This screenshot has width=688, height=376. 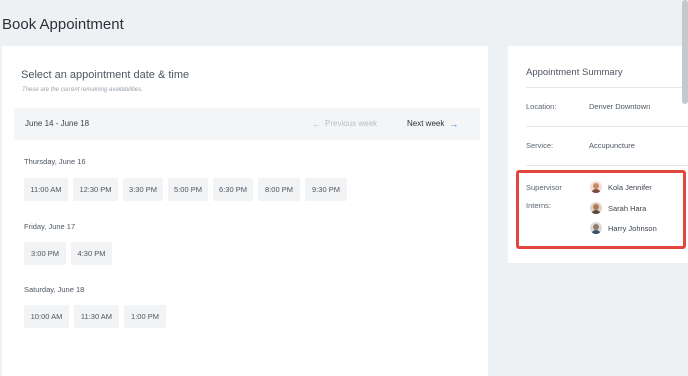 I want to click on time-slot: 8:00 PM, so click(x=279, y=189).